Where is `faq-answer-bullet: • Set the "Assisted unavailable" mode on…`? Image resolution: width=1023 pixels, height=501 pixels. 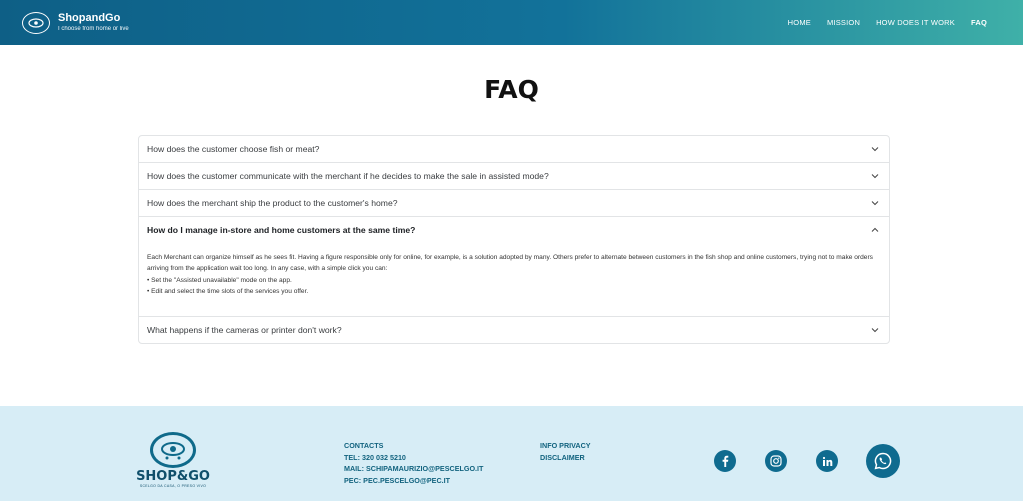 faq-answer-bullet: • Set the "Assisted unavailable" mode on… is located at coordinates (219, 280).